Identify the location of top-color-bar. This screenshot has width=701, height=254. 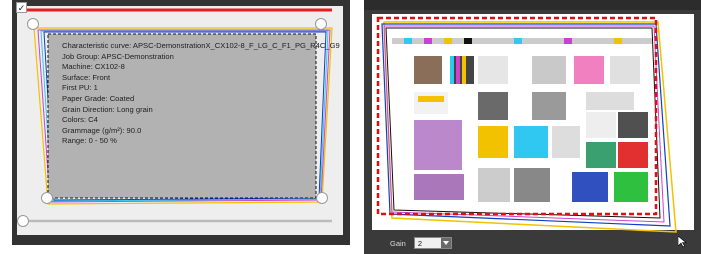
(522, 41).